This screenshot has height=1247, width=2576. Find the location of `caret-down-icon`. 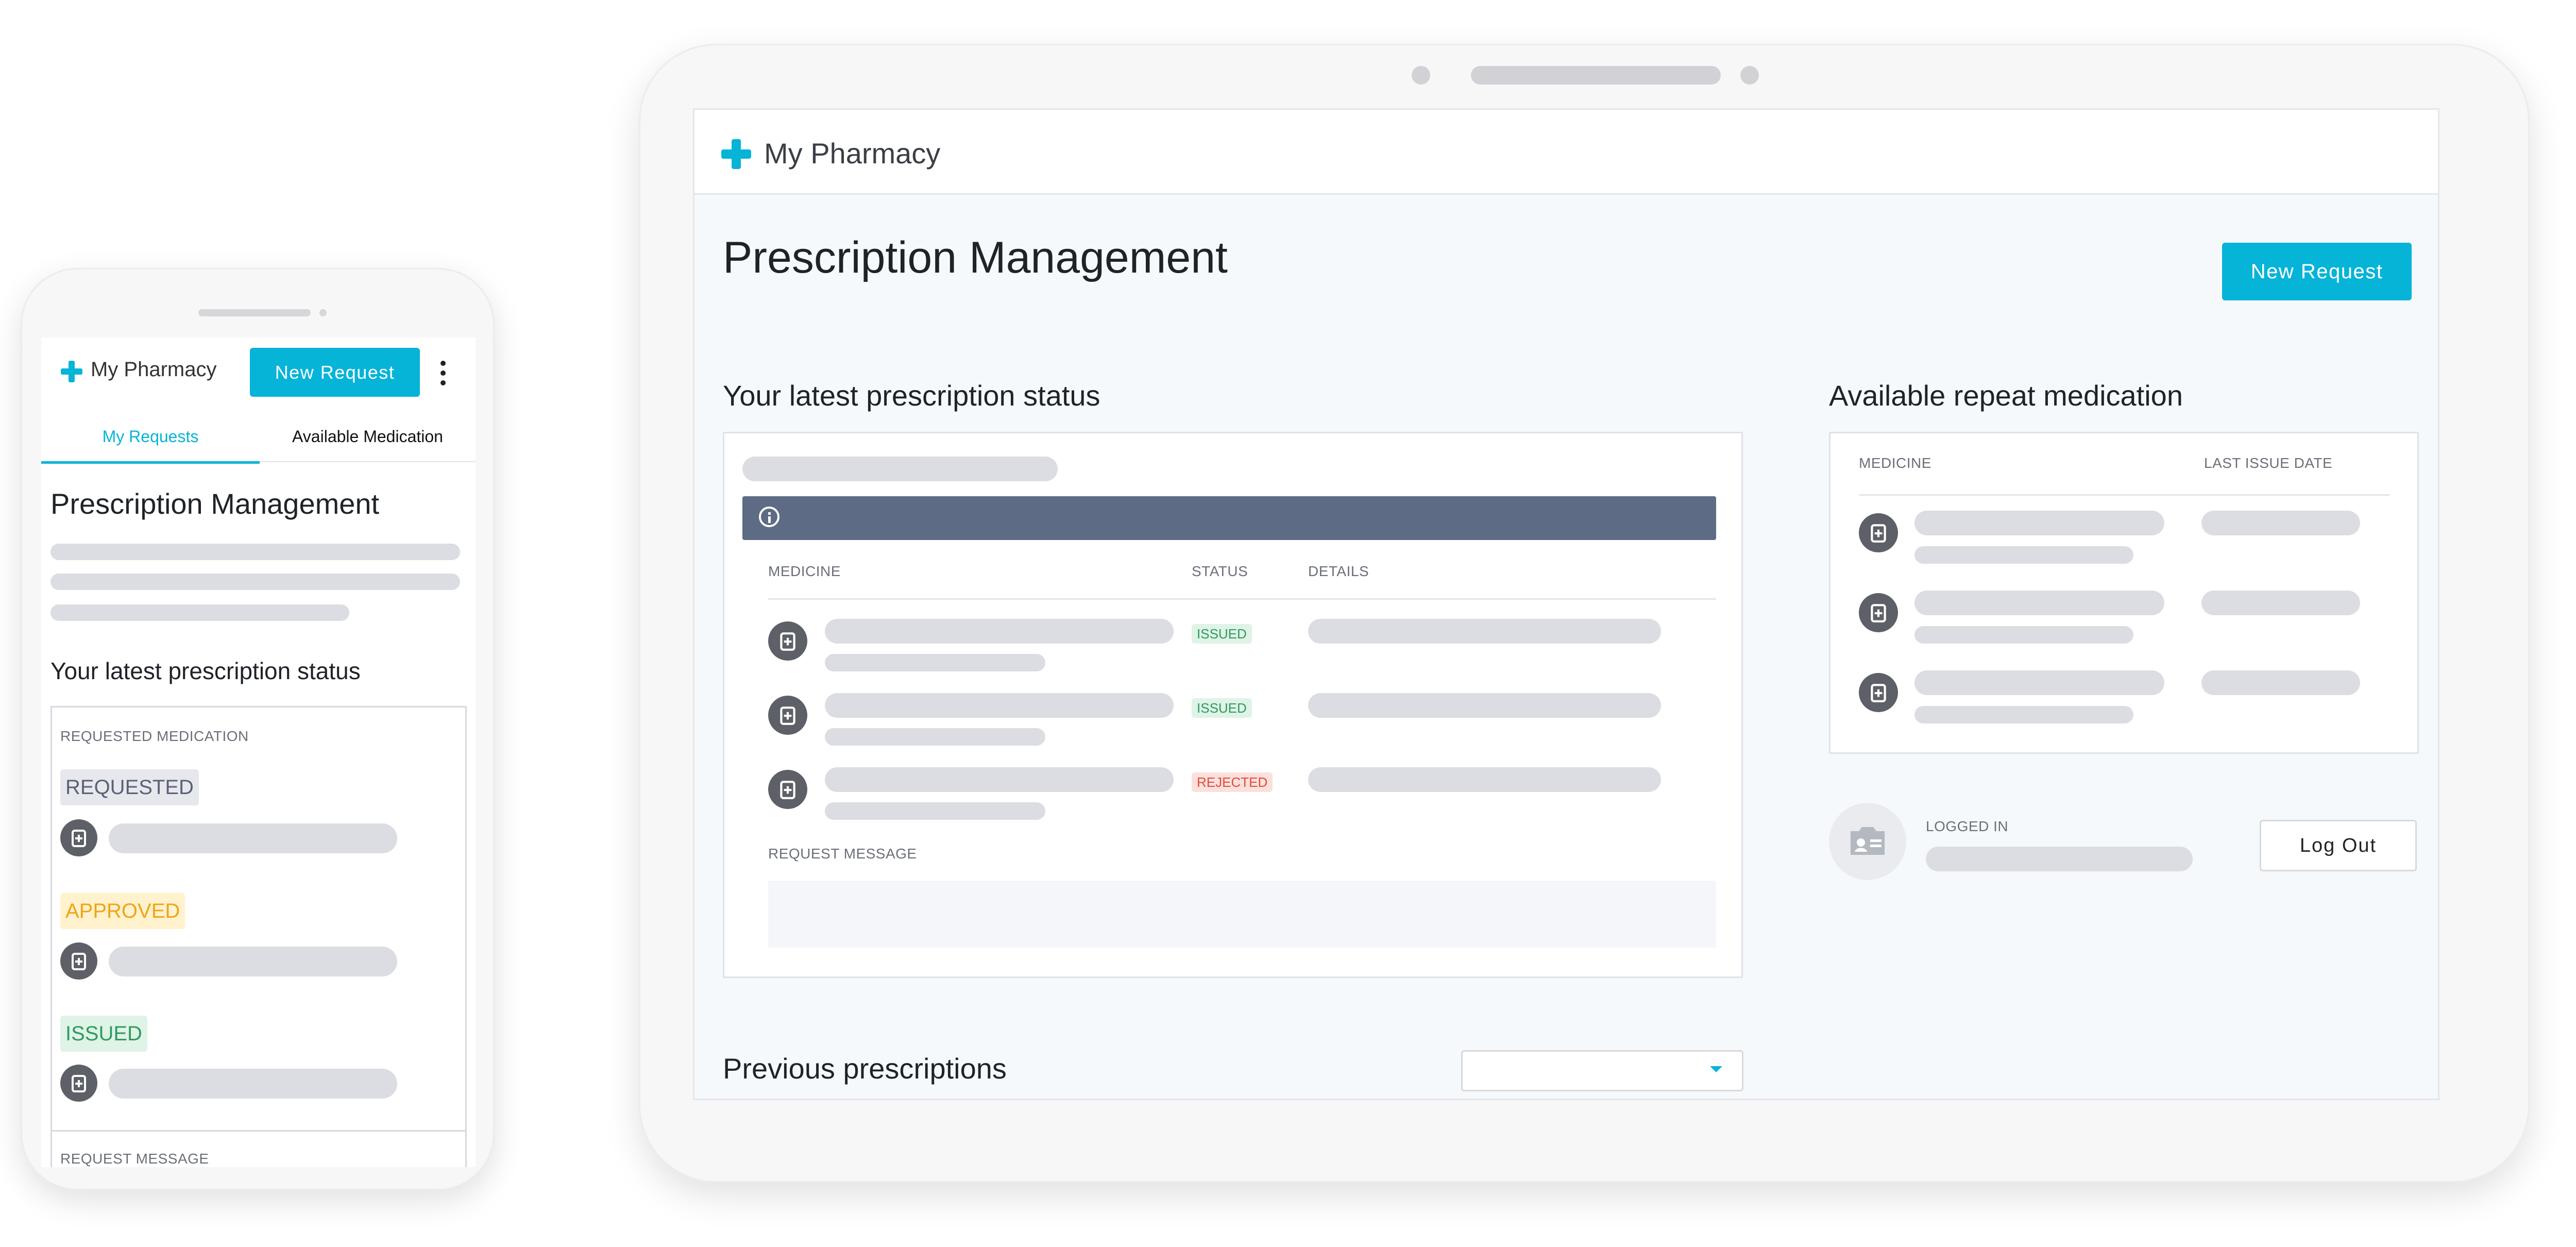

caret-down-icon is located at coordinates (1716, 1069).